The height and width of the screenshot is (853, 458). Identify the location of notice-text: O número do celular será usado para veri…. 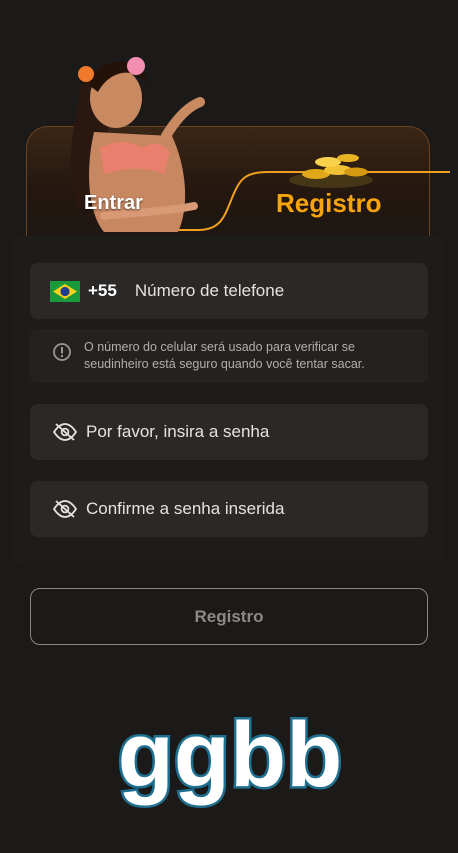
(224, 355).